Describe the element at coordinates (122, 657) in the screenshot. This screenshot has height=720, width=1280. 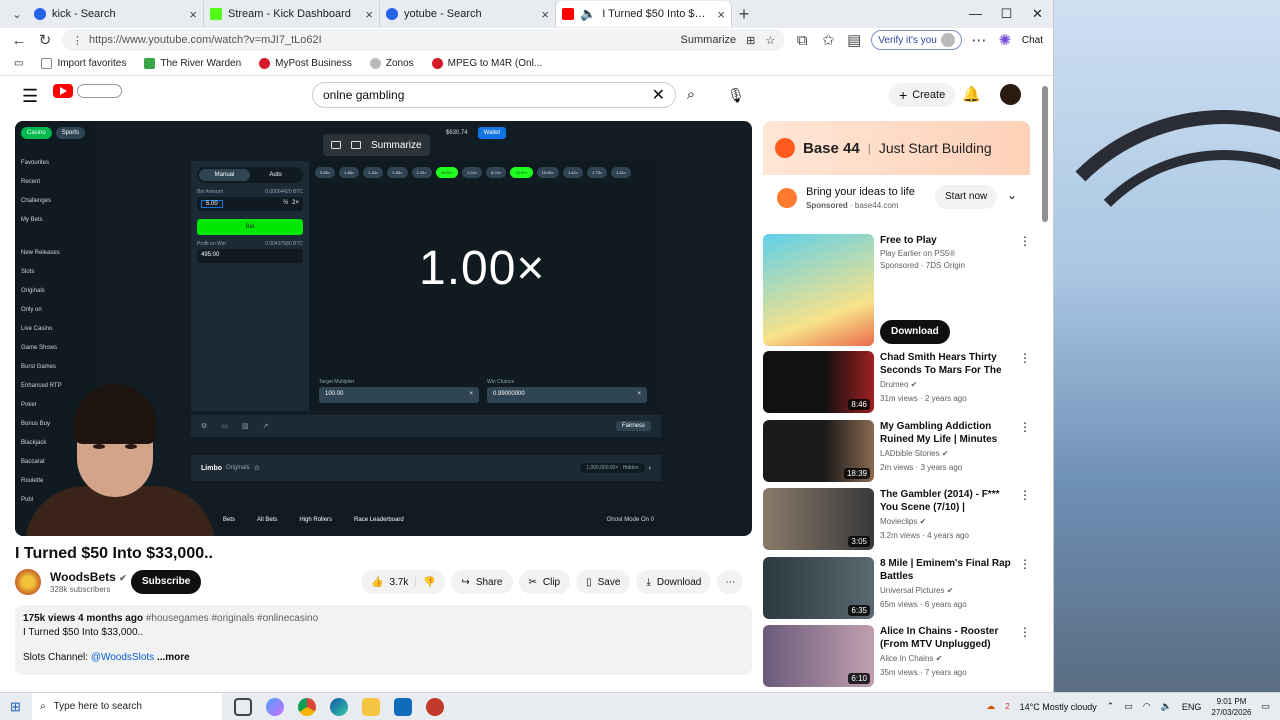
I see `slots-channel-link: @WoodsSlots` at that location.